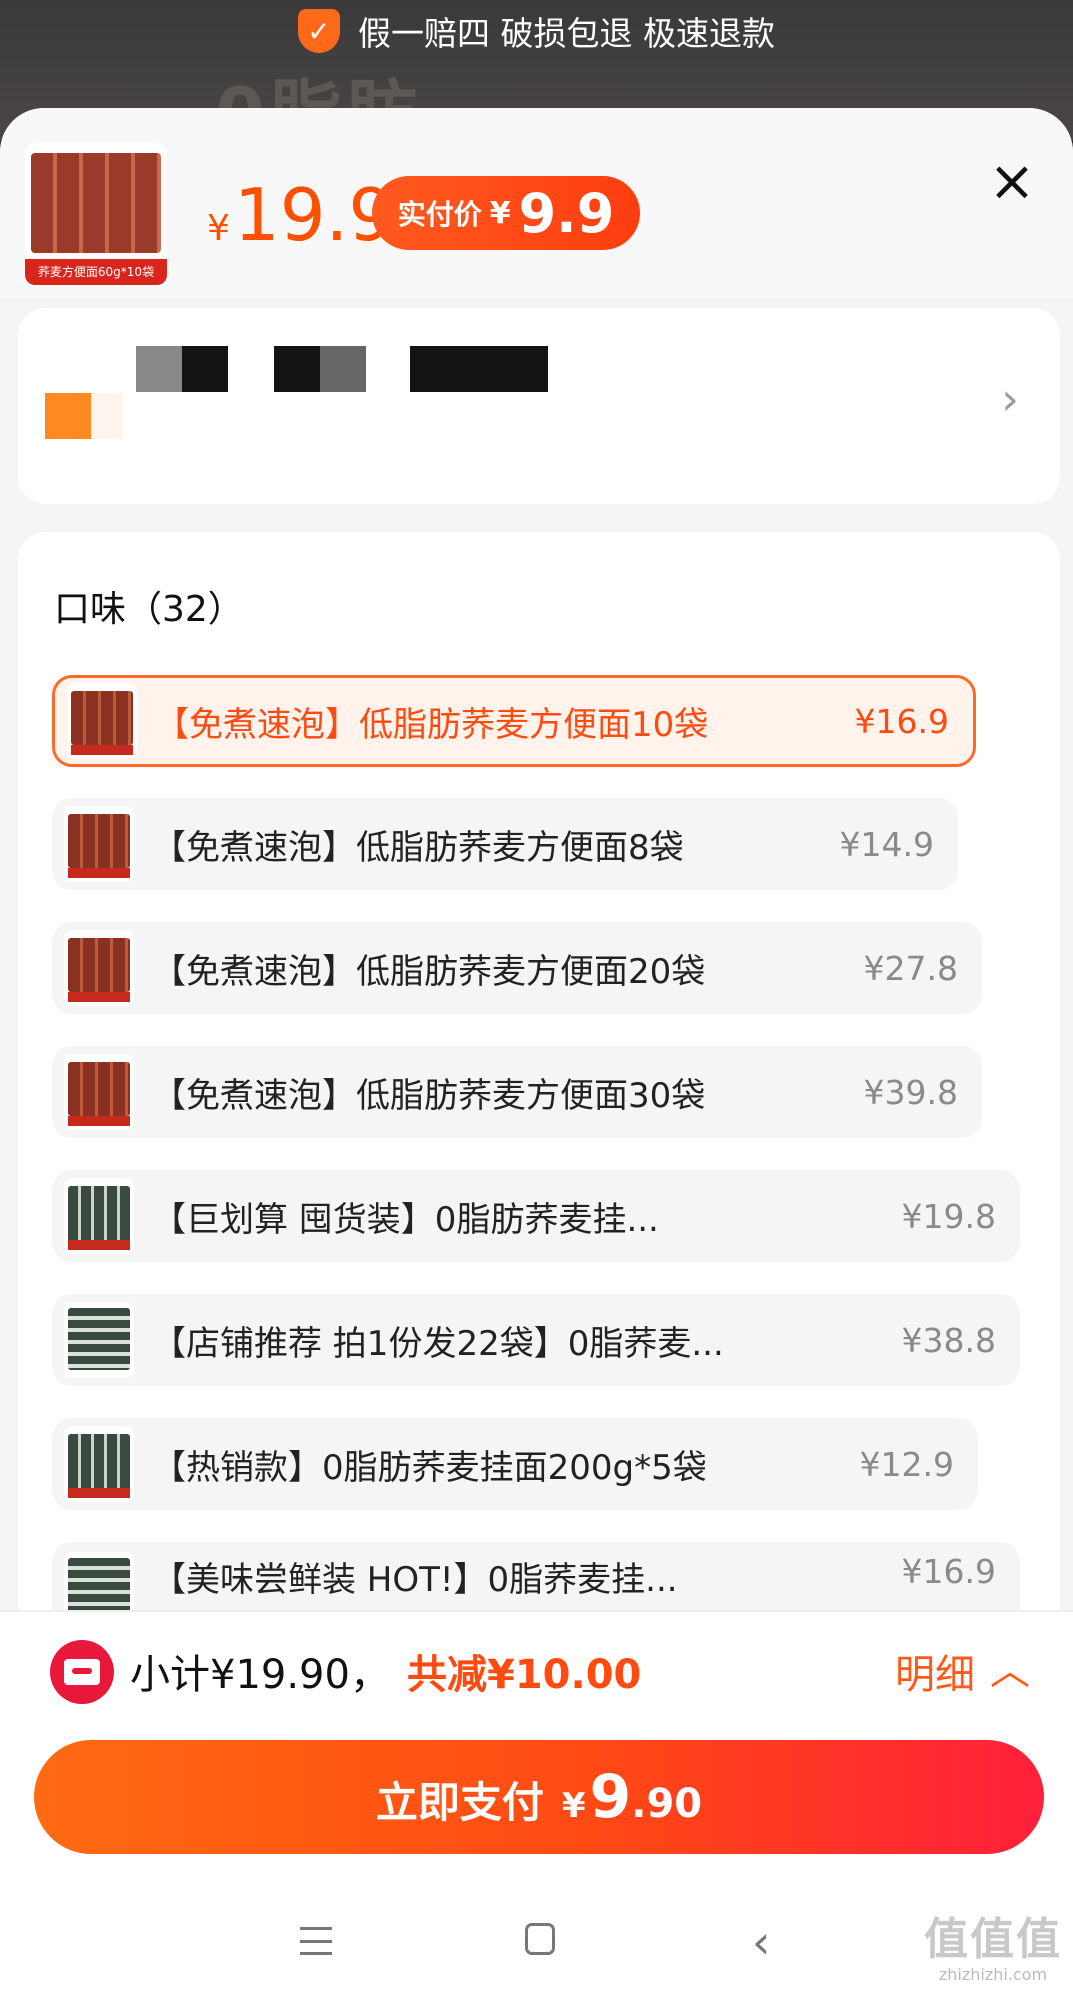  What do you see at coordinates (459, 1802) in the screenshot?
I see `pay-label: 立即支付` at bounding box center [459, 1802].